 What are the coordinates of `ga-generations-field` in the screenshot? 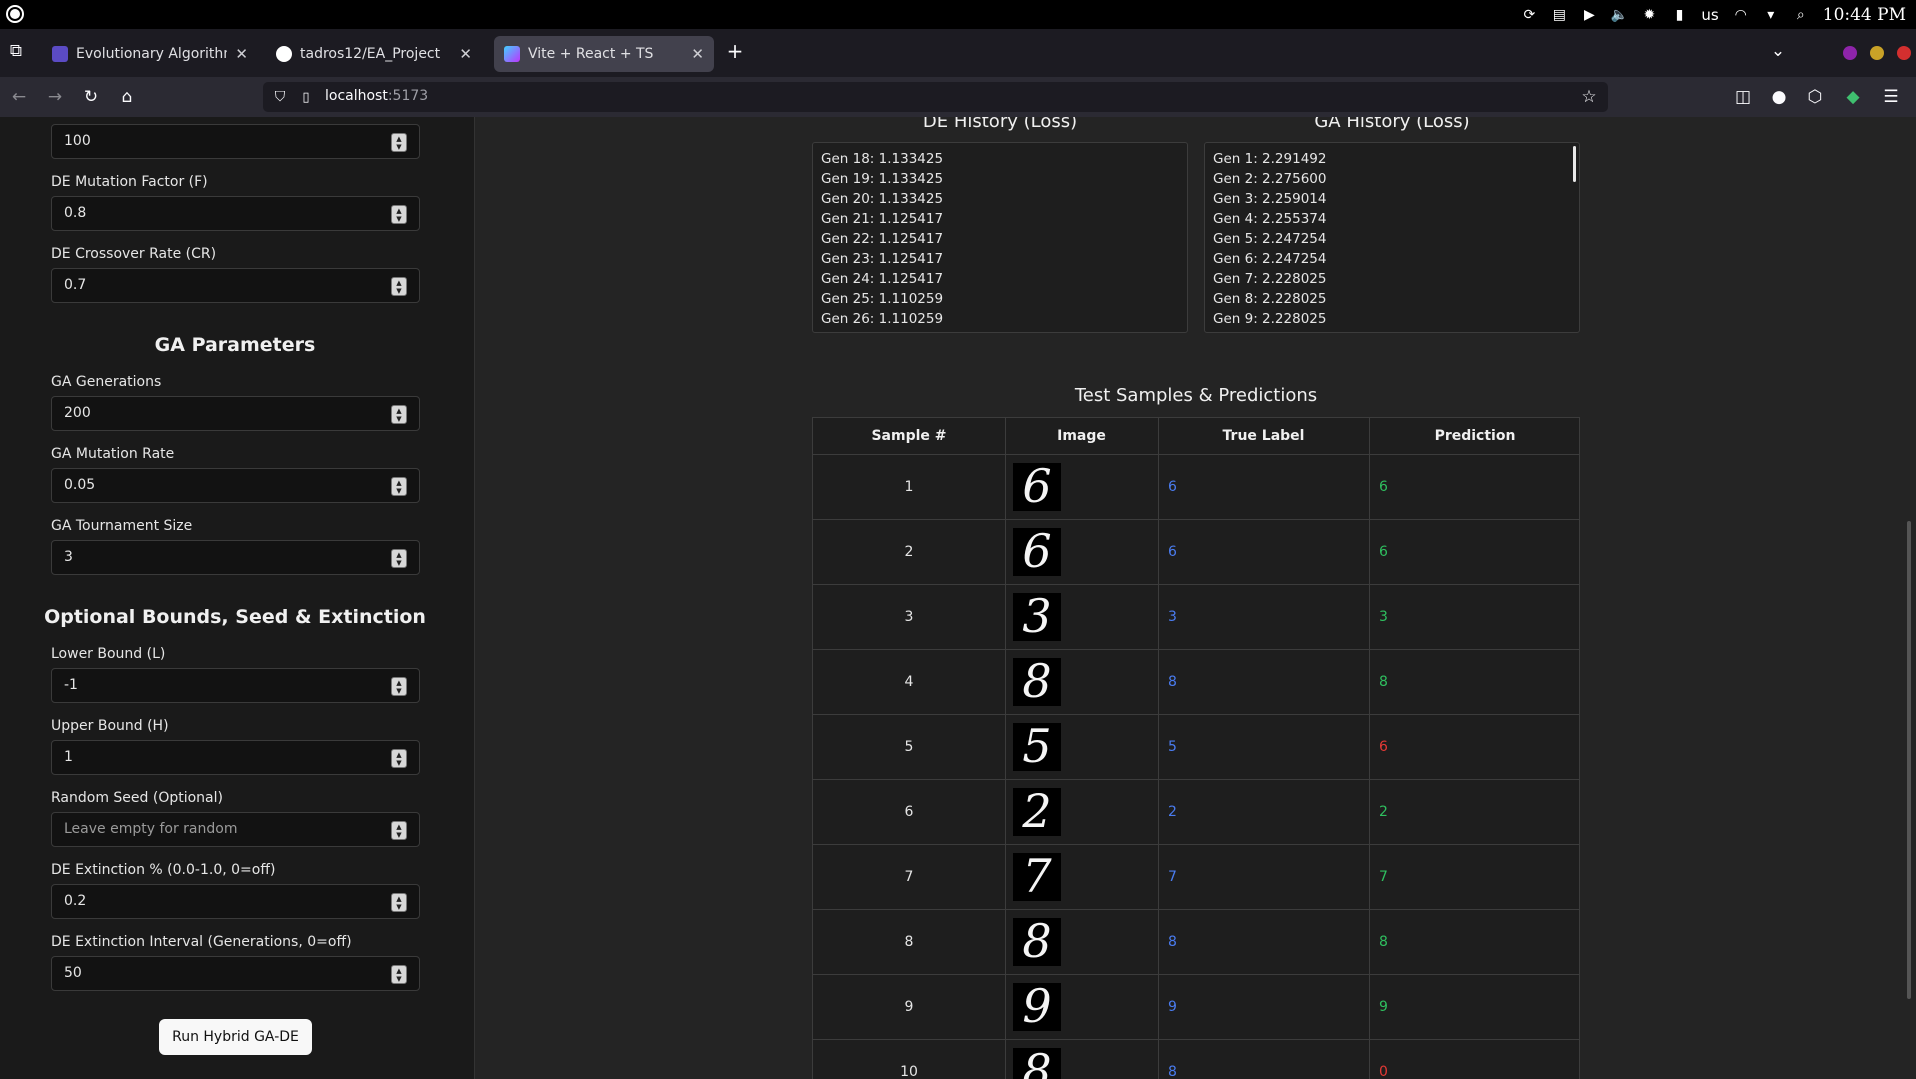 It's located at (214, 413).